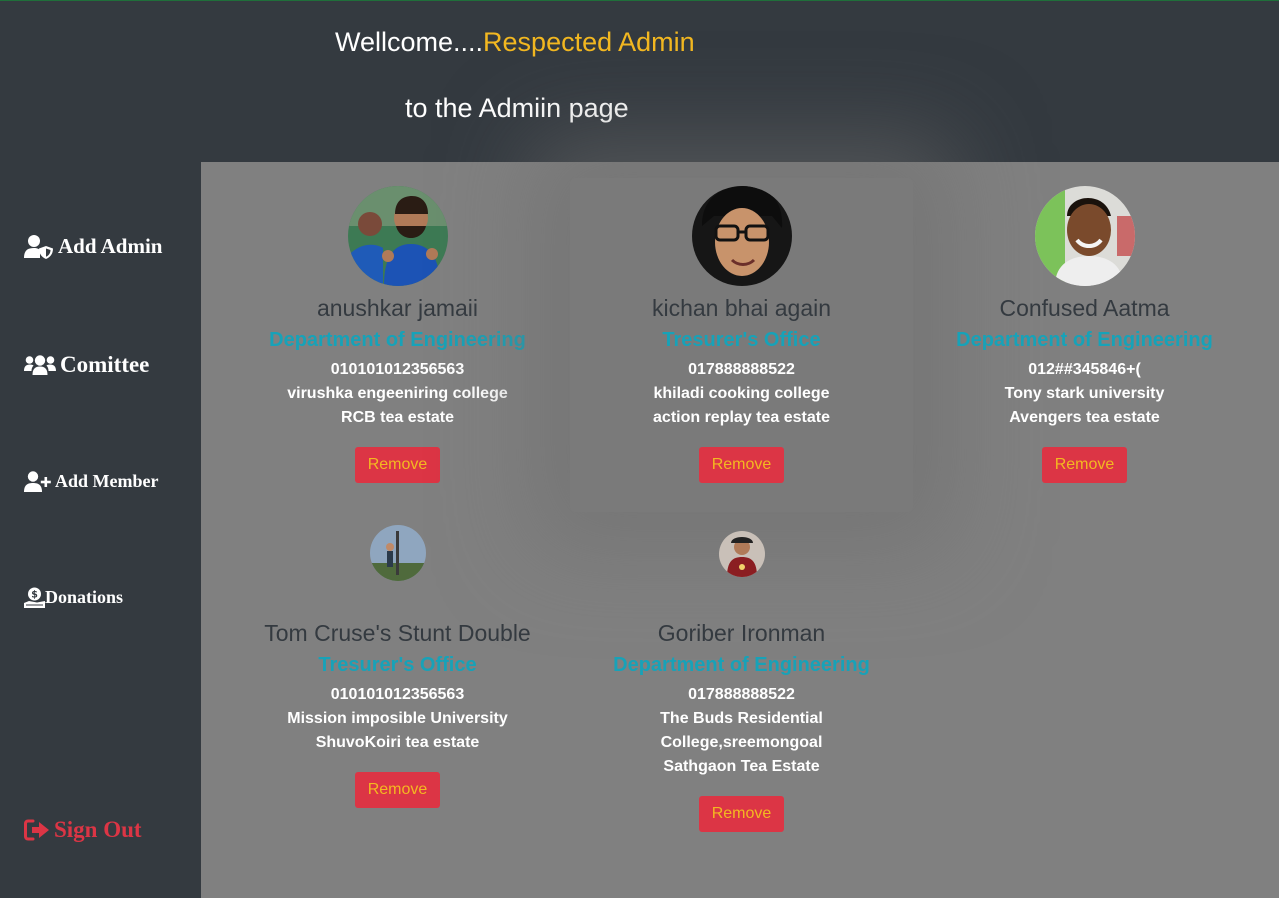 This screenshot has height=898, width=1279. I want to click on user-shield-icon, so click(41, 246).